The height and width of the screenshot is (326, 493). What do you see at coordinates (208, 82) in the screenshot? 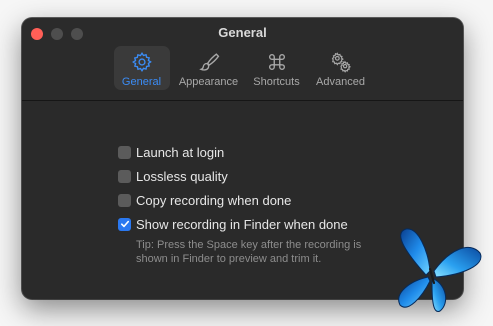
I see `tab-appearance-label: Appearance` at bounding box center [208, 82].